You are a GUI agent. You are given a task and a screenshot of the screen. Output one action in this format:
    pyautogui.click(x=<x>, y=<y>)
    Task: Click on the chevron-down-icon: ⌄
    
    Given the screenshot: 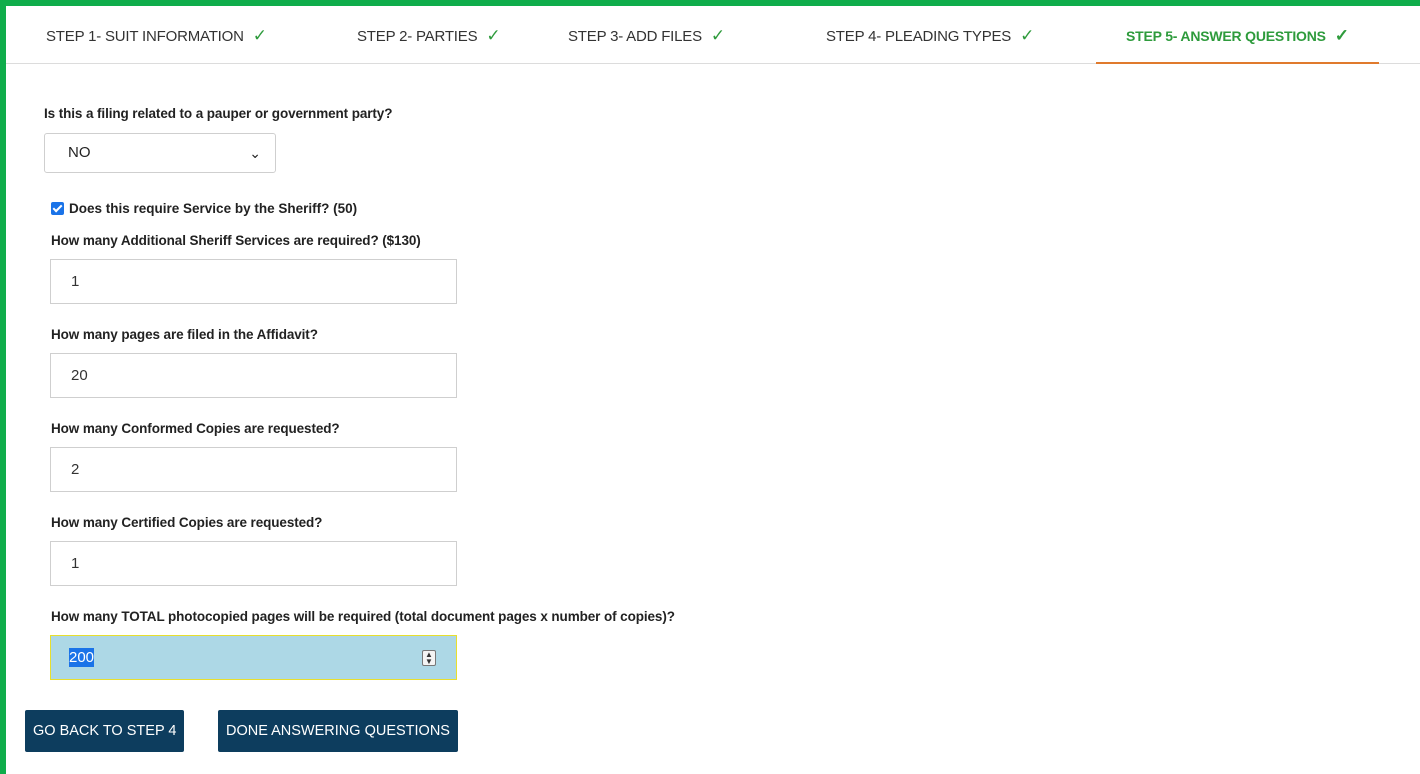 What is the action you would take?
    pyautogui.click(x=255, y=153)
    